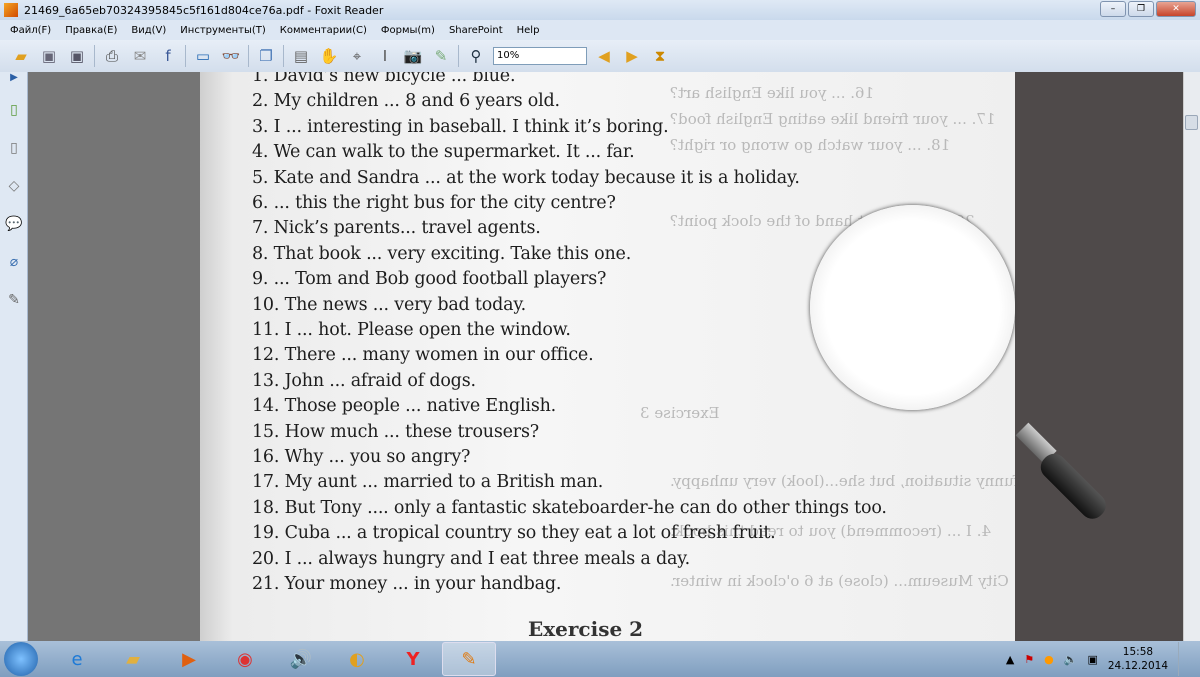 This screenshot has height=677, width=1200. What do you see at coordinates (407, 584) in the screenshot?
I see `exercise-sentence: 21. Your money ... in your handbag.` at bounding box center [407, 584].